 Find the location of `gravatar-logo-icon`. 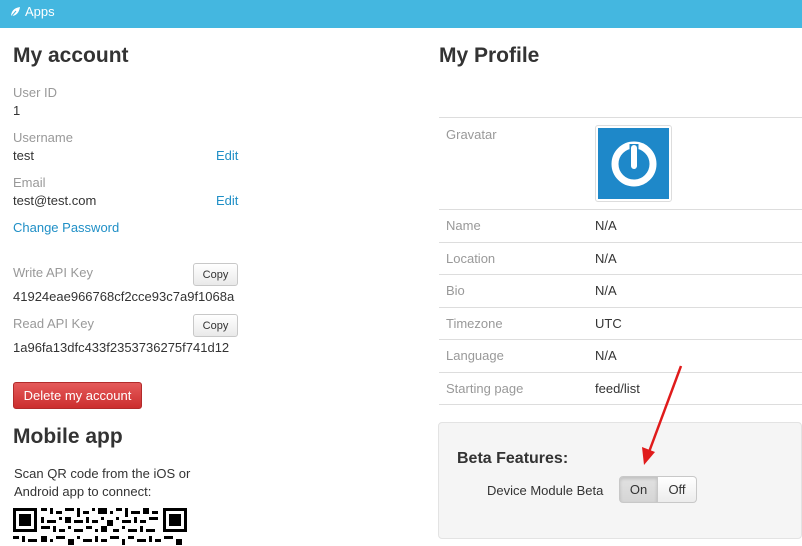

gravatar-logo-icon is located at coordinates (633, 163).